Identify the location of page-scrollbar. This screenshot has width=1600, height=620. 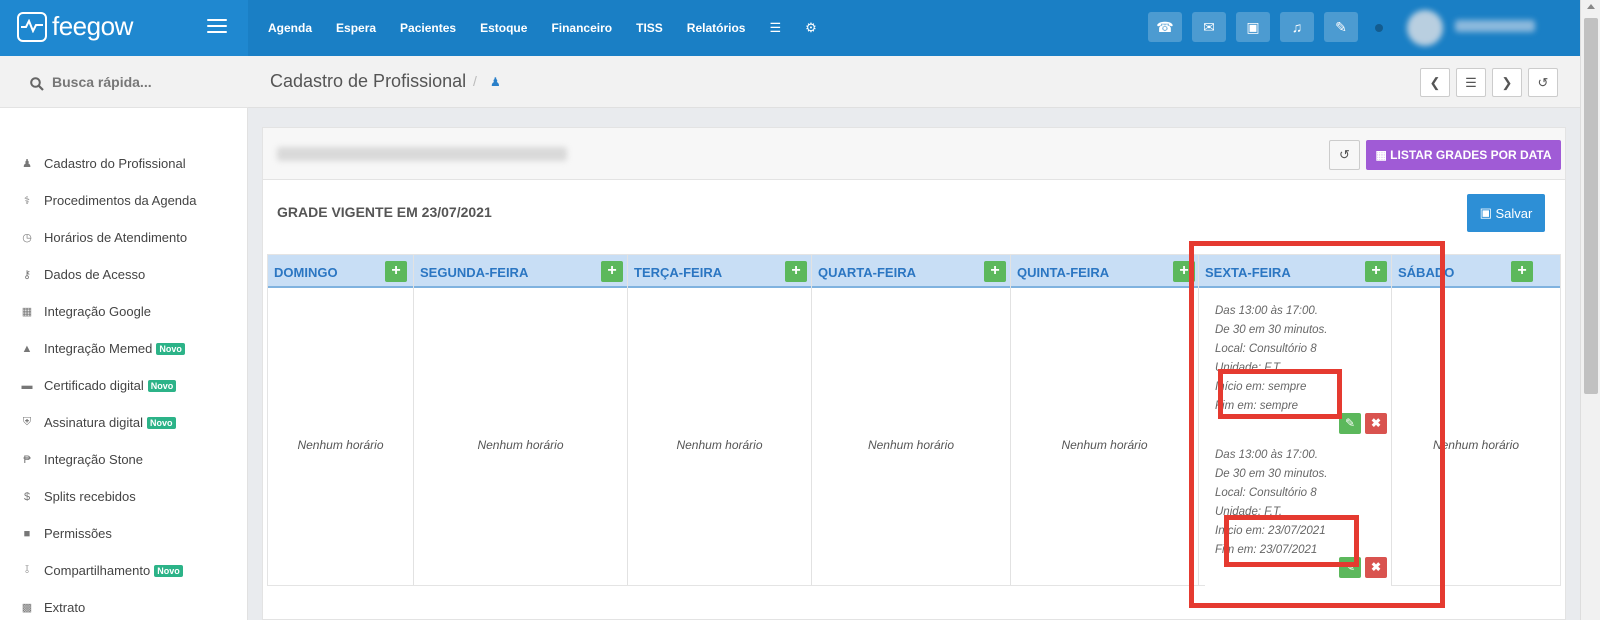
(1590, 310).